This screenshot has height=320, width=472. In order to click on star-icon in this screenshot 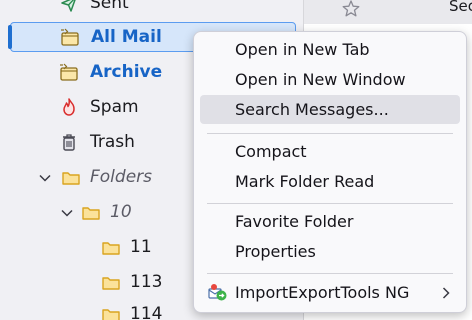, I will do `click(351, 9)`.